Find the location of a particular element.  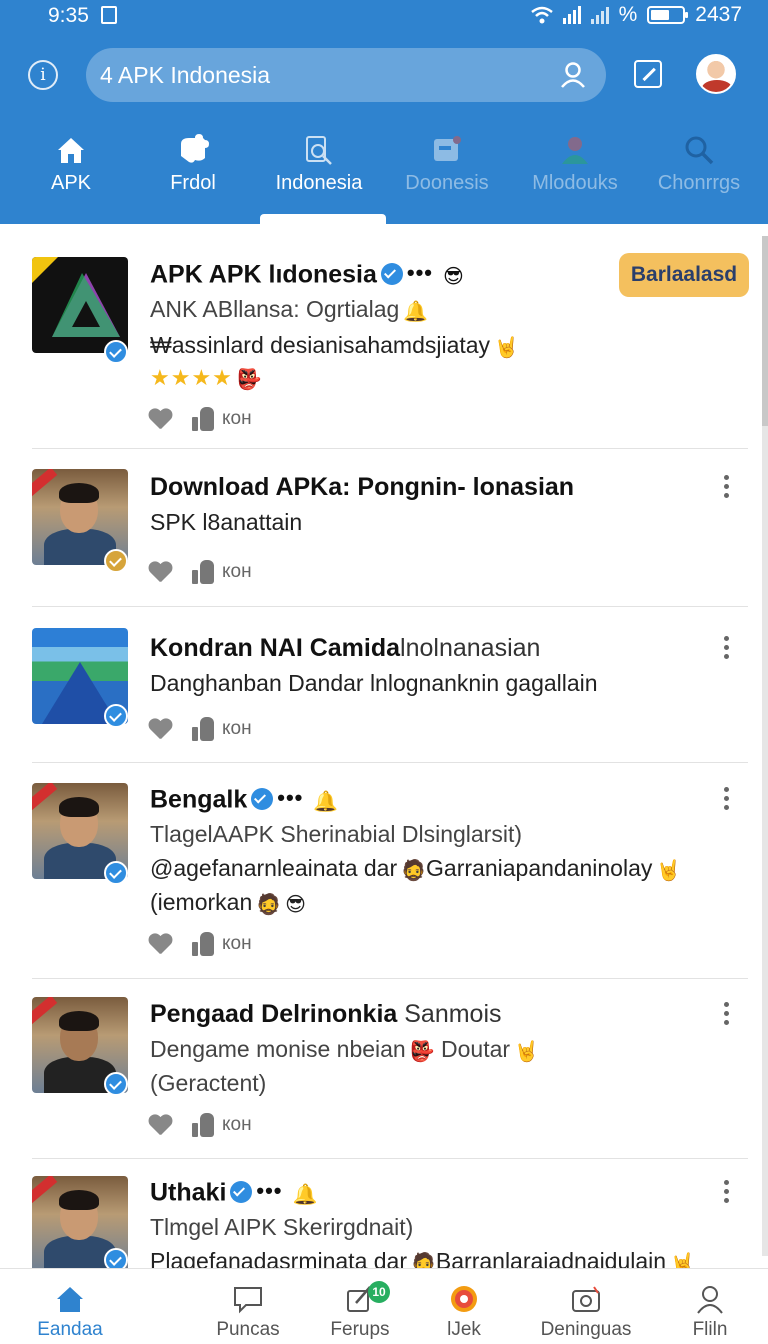

tab-label: Mlodouks is located at coordinates (575, 183).